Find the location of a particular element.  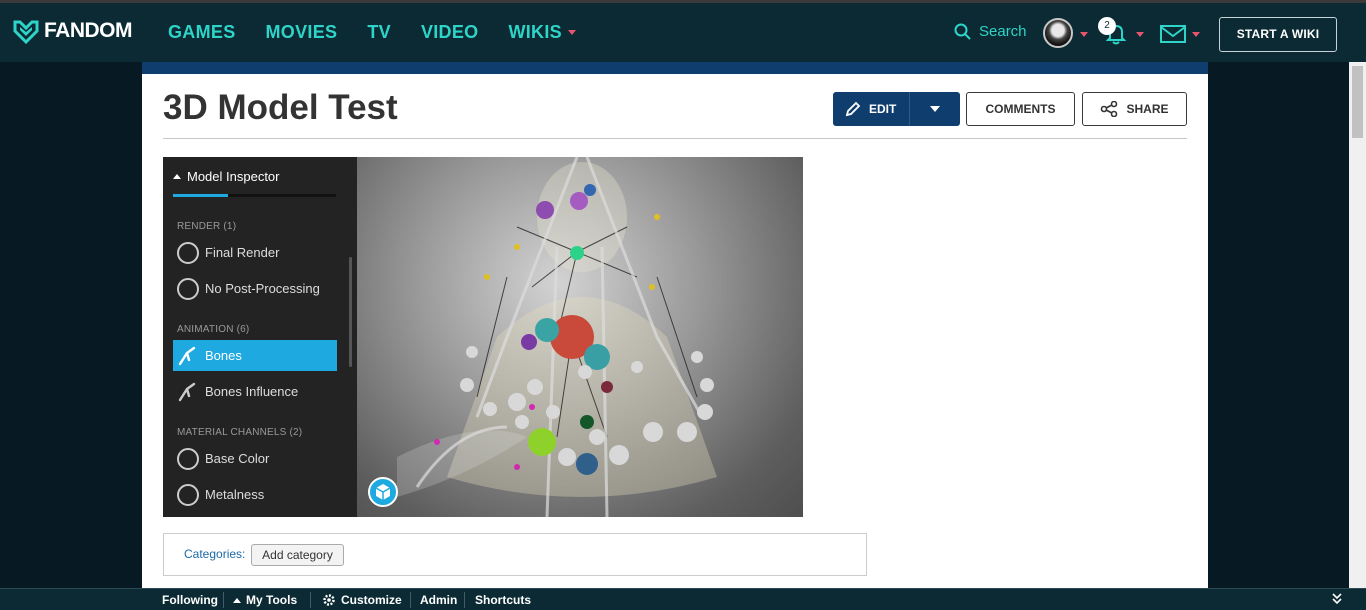

item-label: Base Color is located at coordinates (237, 458).